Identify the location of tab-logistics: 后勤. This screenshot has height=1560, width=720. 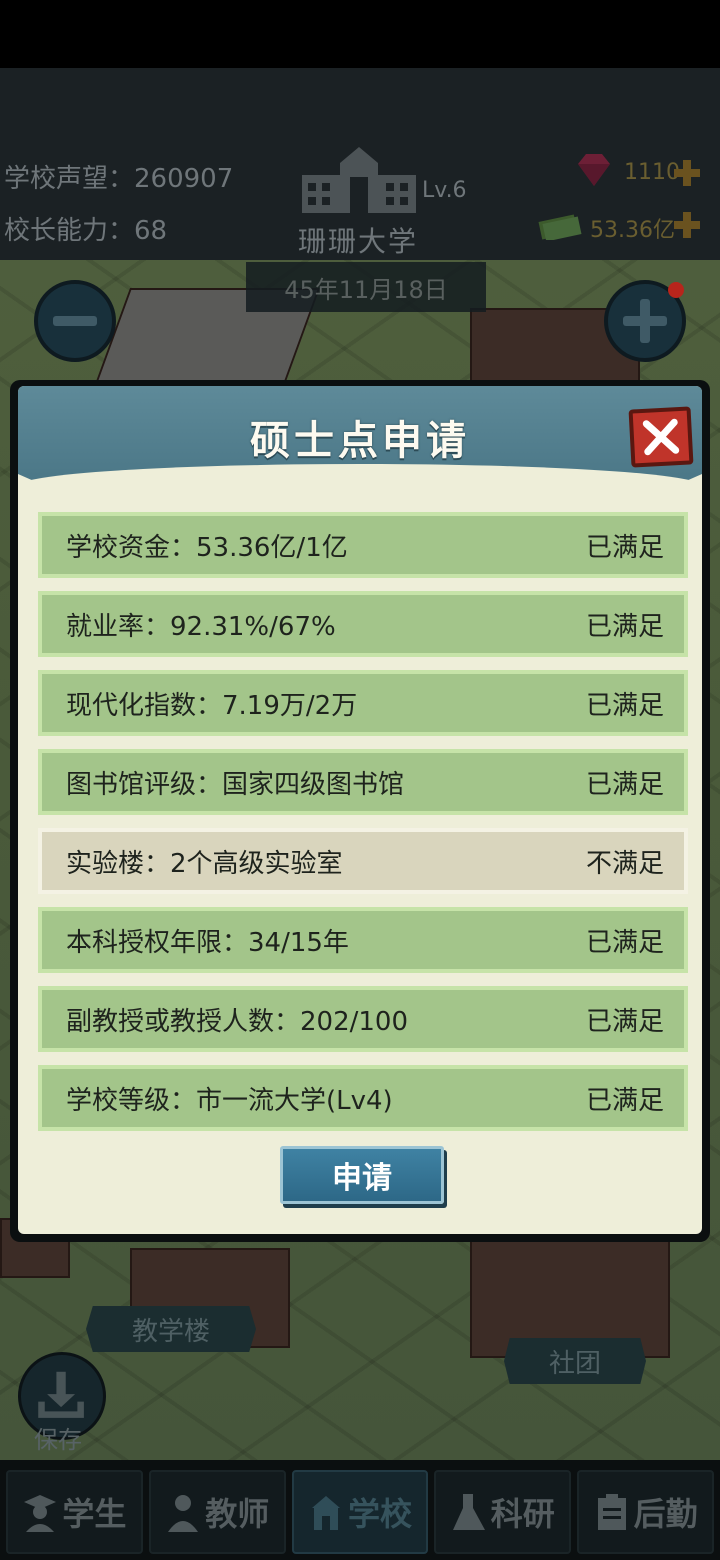
(645, 1512).